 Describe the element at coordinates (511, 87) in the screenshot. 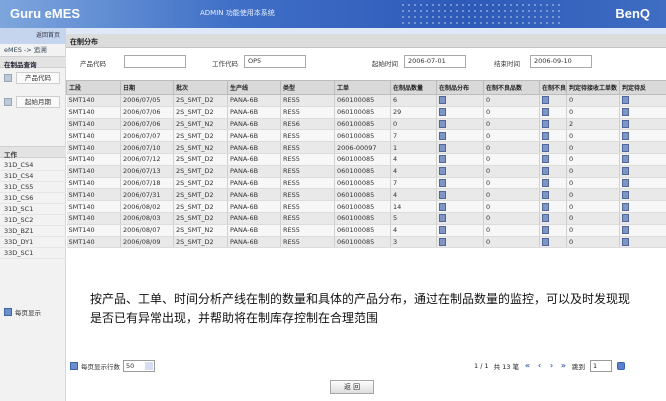

I see `column-header: 在制不良品数` at that location.